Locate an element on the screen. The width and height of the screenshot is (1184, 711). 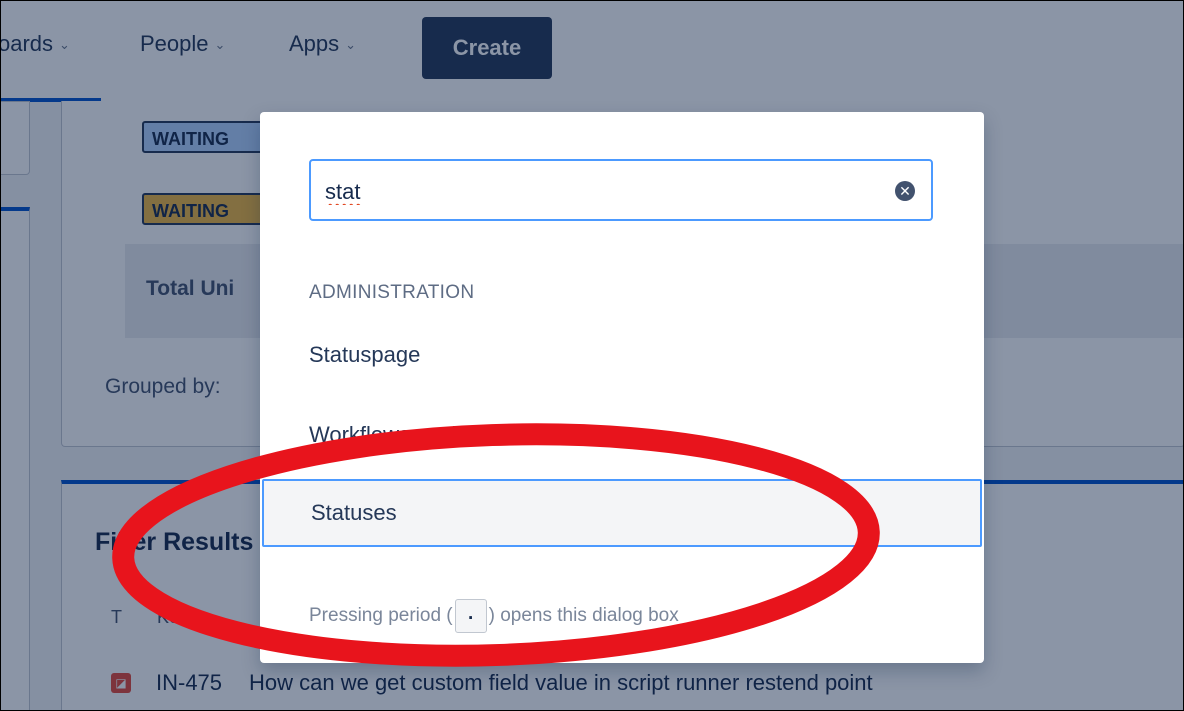
search-box: ✕ is located at coordinates (621, 190).